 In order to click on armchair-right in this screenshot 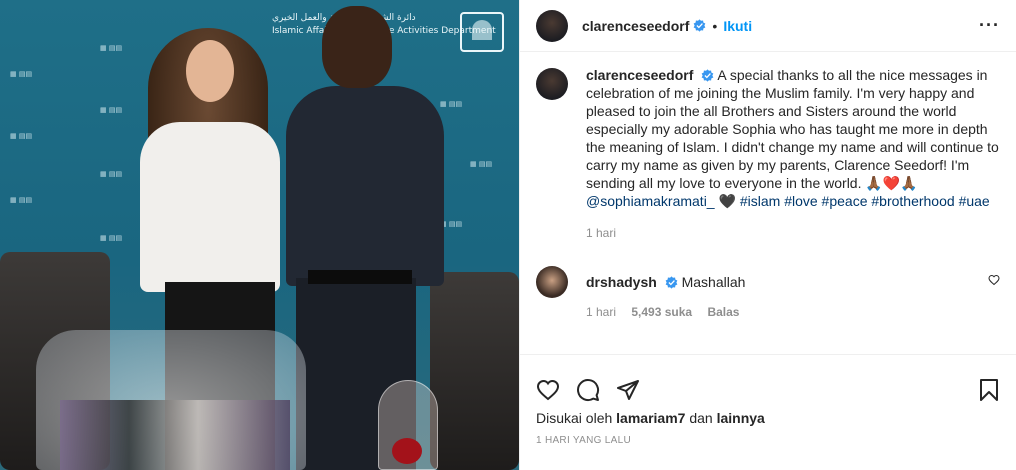, I will do `click(474, 371)`.